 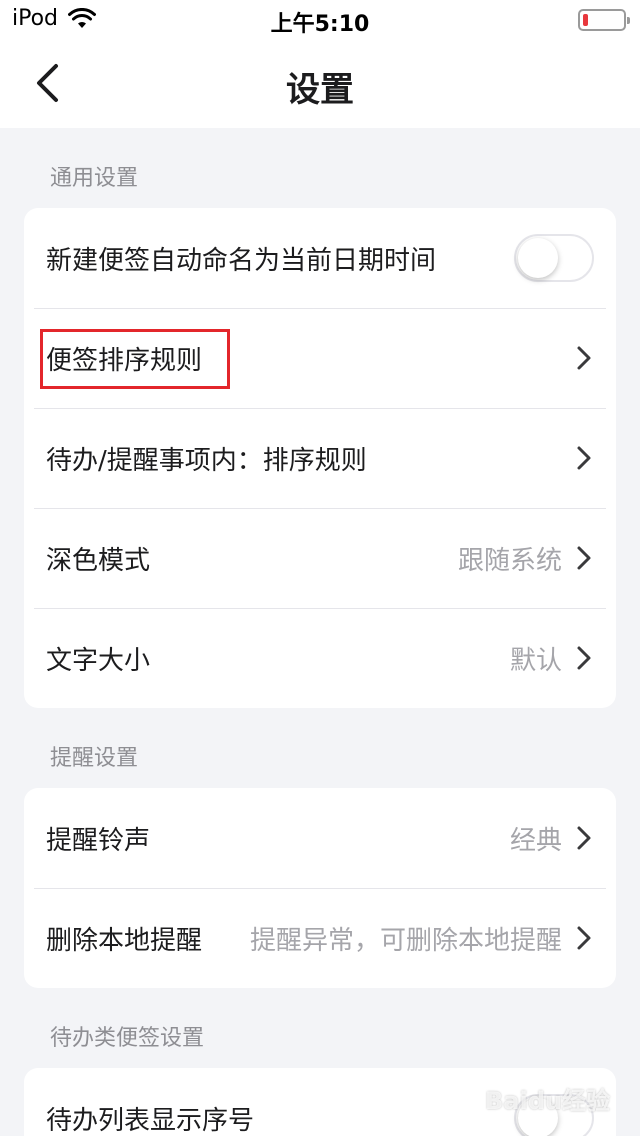 I want to click on settings-row: 文字大小 默认, so click(x=320, y=658).